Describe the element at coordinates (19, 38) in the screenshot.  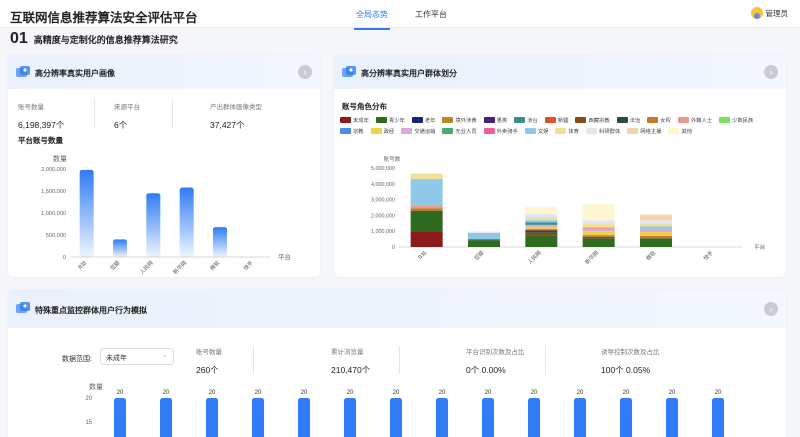
I see `section-number: 01` at that location.